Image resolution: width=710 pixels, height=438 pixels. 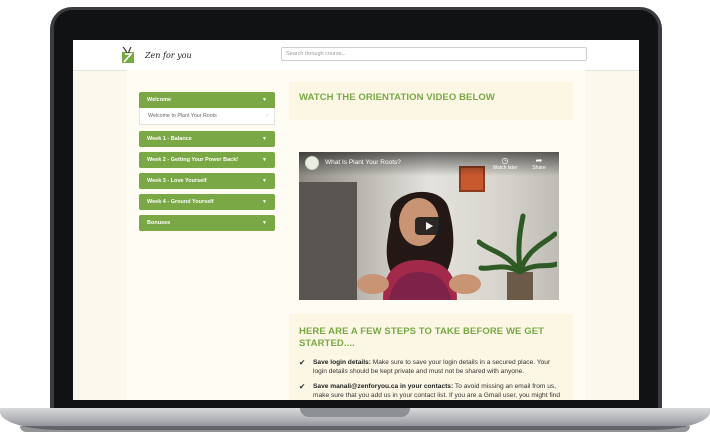 I want to click on zen-logo-icon, so click(x=130, y=55).